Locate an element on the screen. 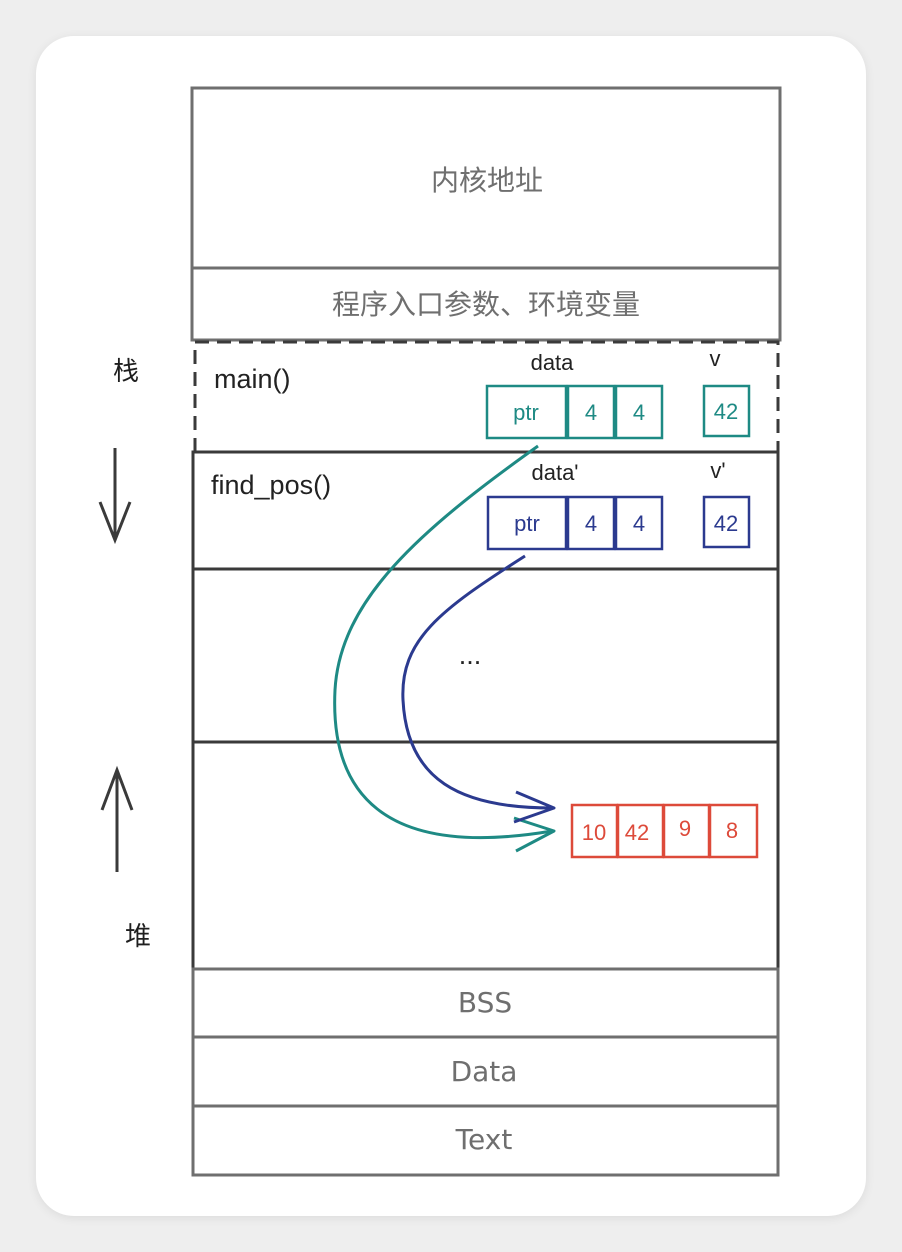 The width and height of the screenshot is (902, 1252). bss-region: BSS is located at coordinates (485, 1003).